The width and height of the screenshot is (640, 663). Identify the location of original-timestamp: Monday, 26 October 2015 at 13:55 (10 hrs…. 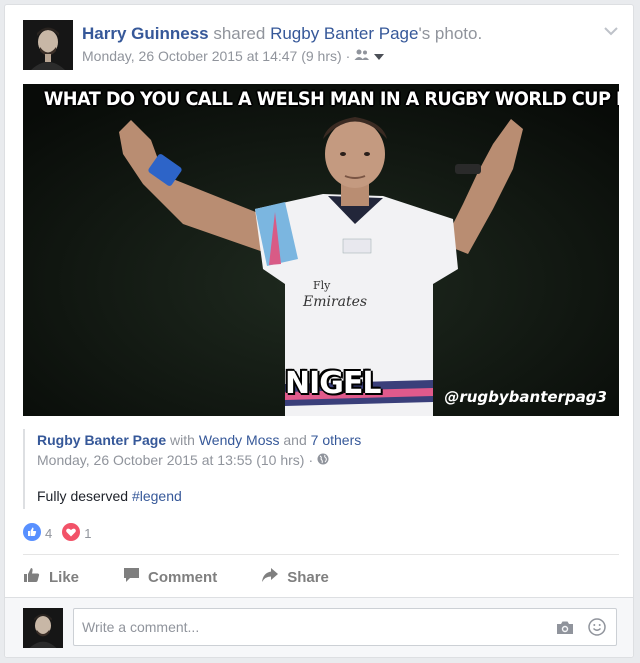
(170, 460).